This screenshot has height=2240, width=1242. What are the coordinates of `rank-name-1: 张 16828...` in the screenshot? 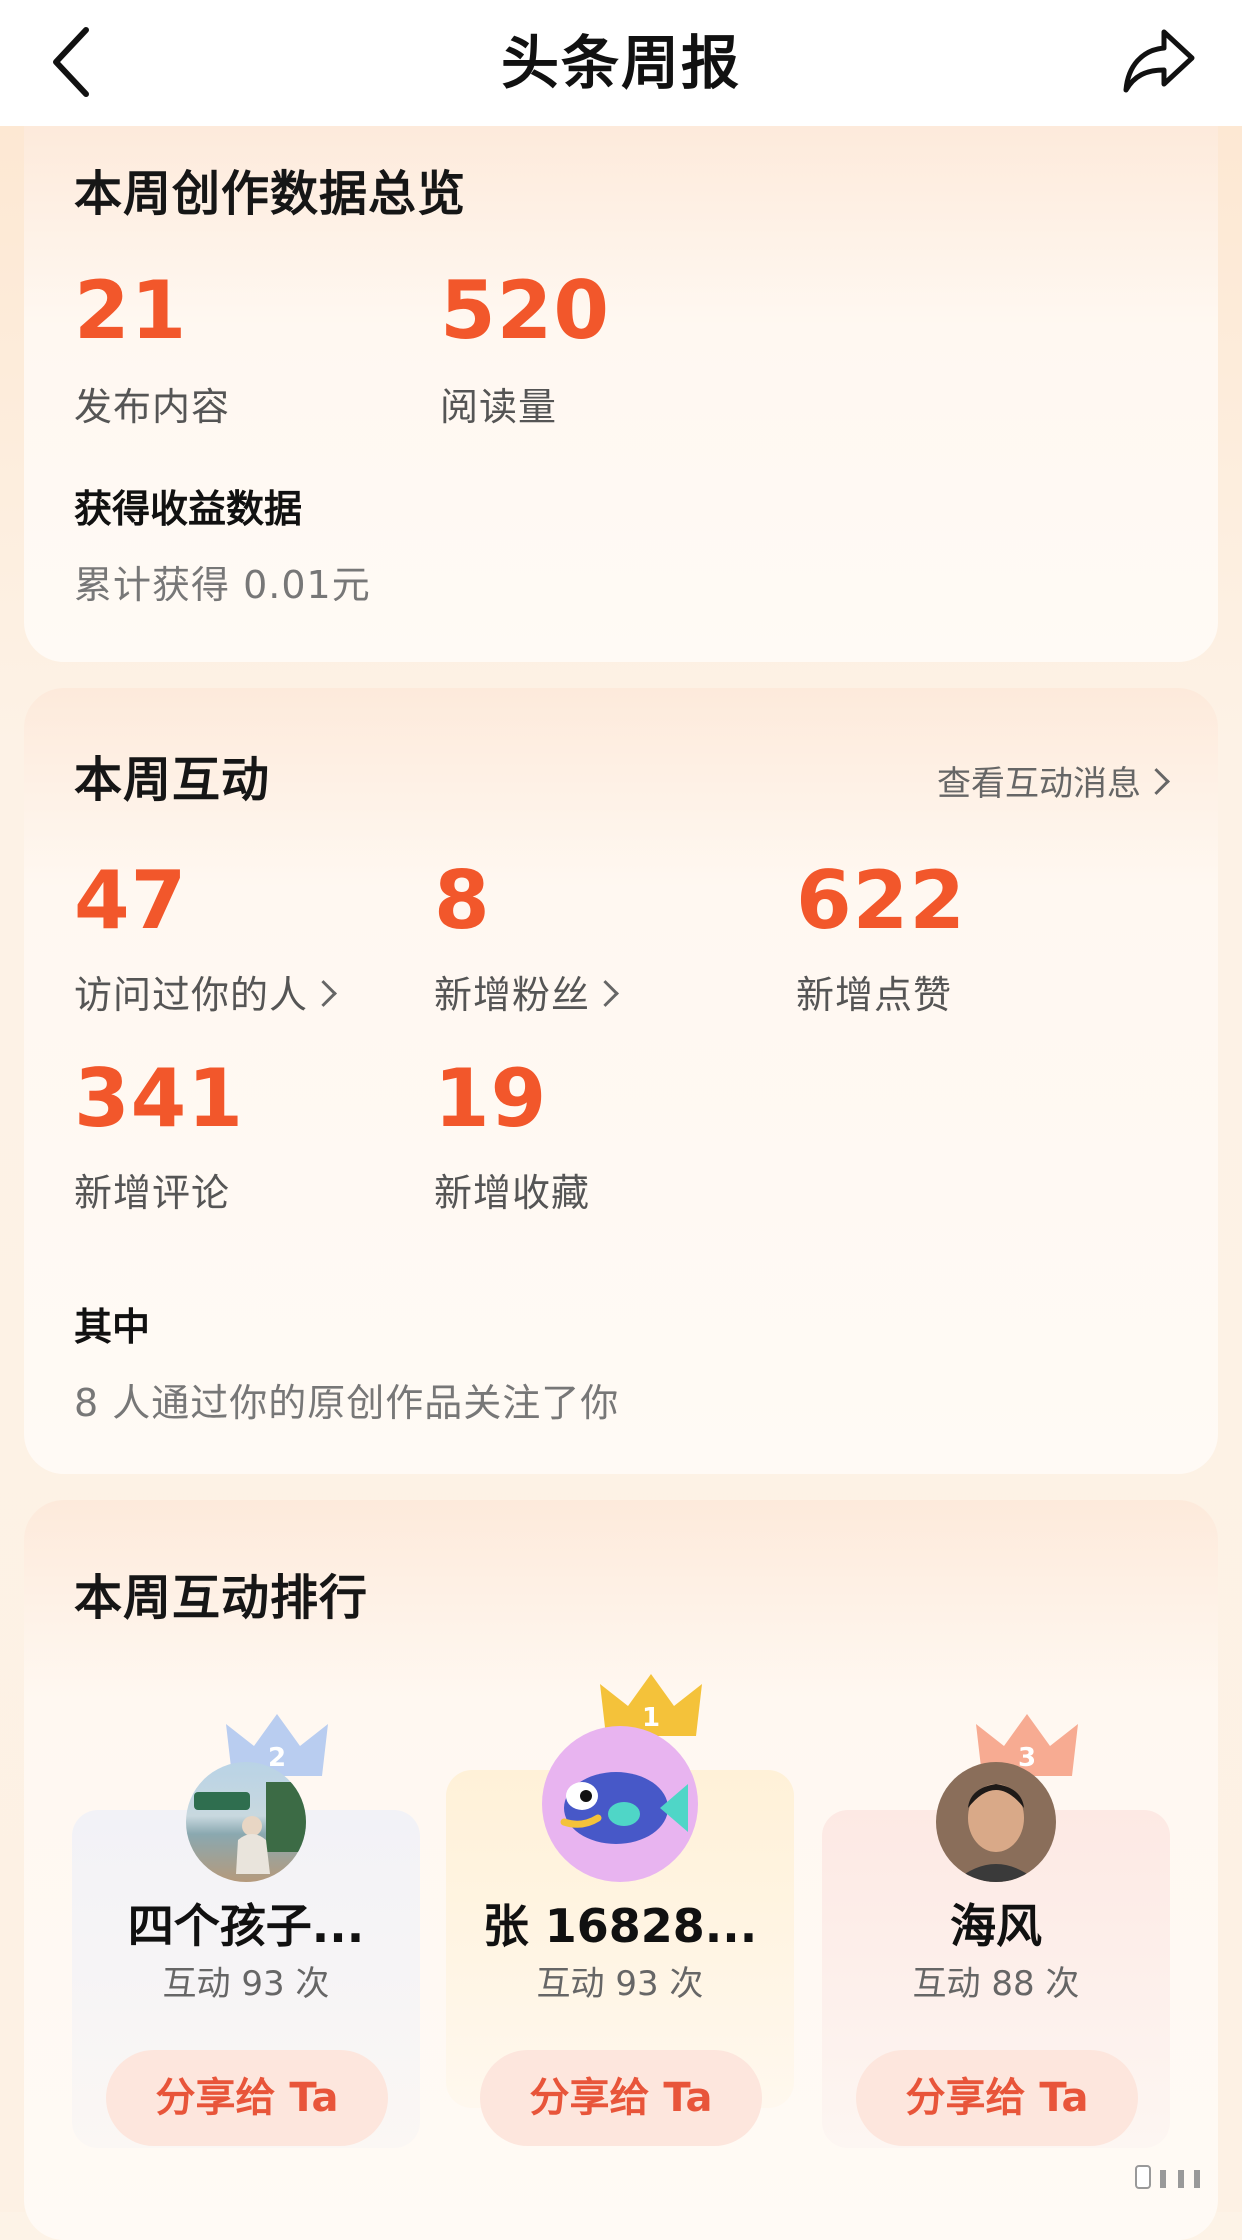 It's located at (620, 1926).